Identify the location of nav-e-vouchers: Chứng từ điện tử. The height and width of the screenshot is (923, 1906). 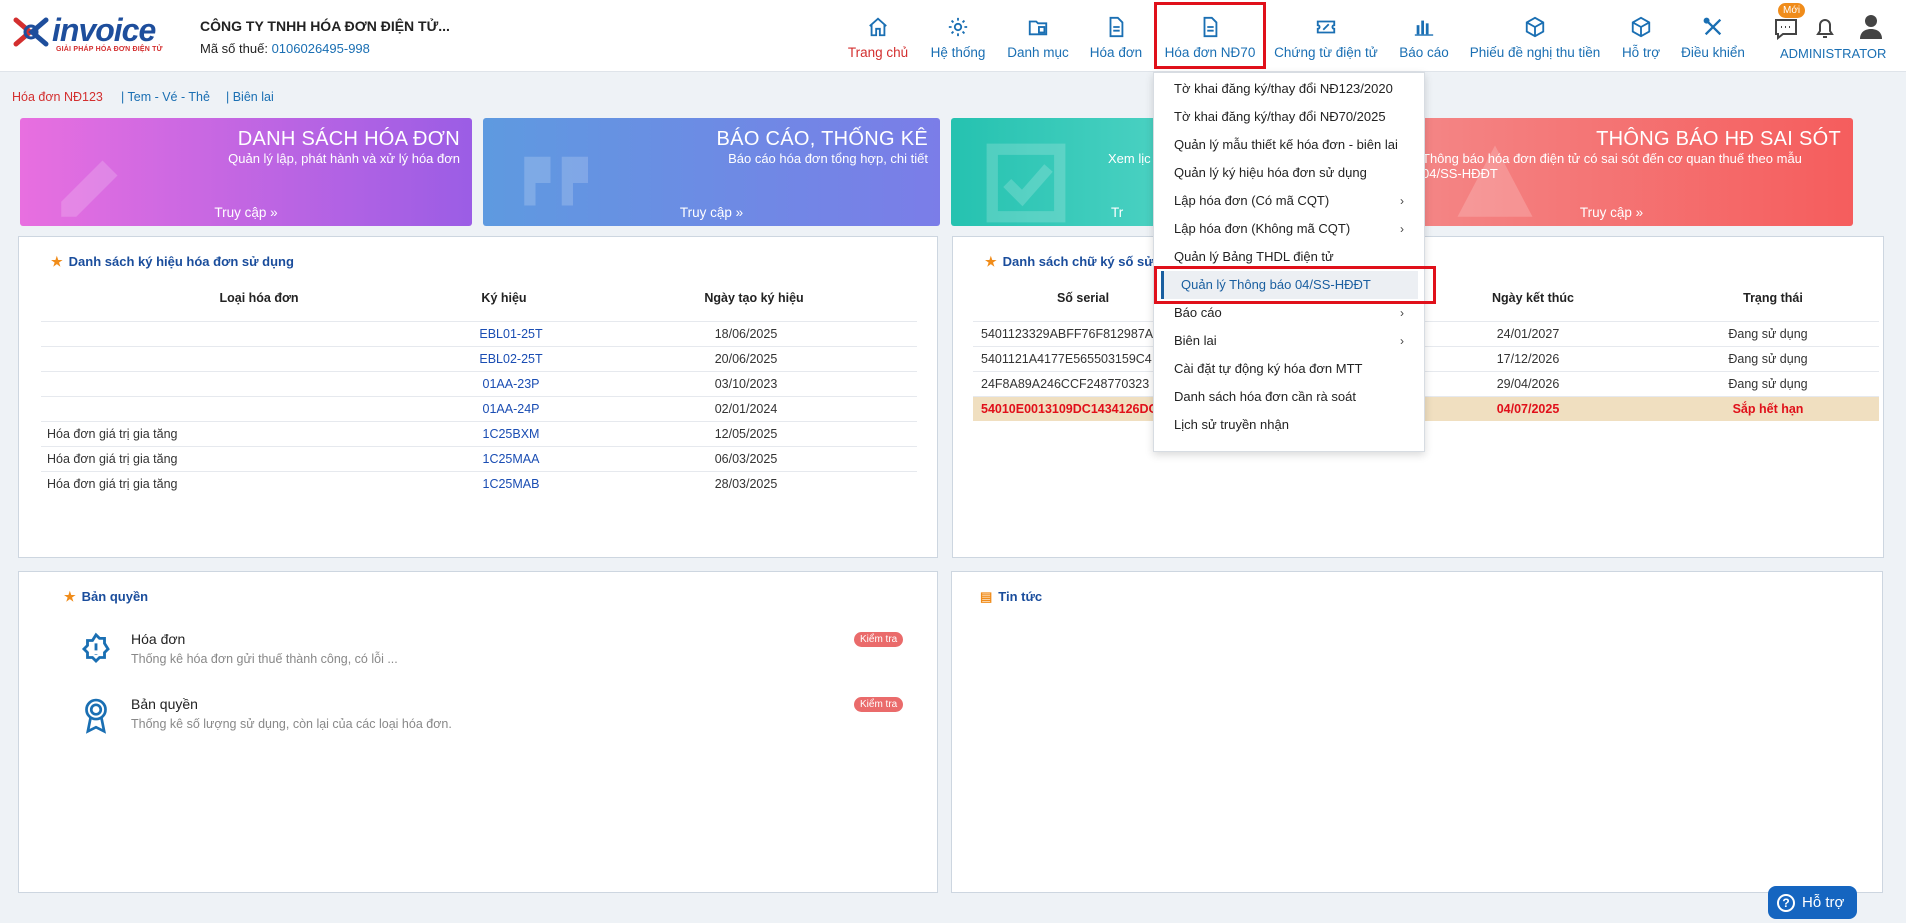
(1326, 36).